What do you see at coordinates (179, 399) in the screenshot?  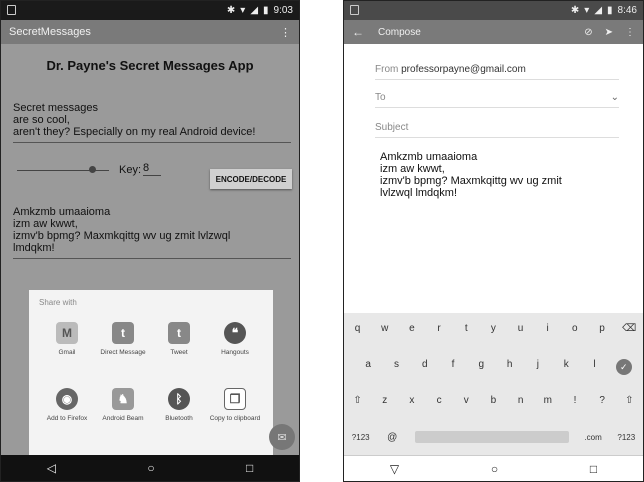 I see `bluetooth-icon: ᛒ` at bounding box center [179, 399].